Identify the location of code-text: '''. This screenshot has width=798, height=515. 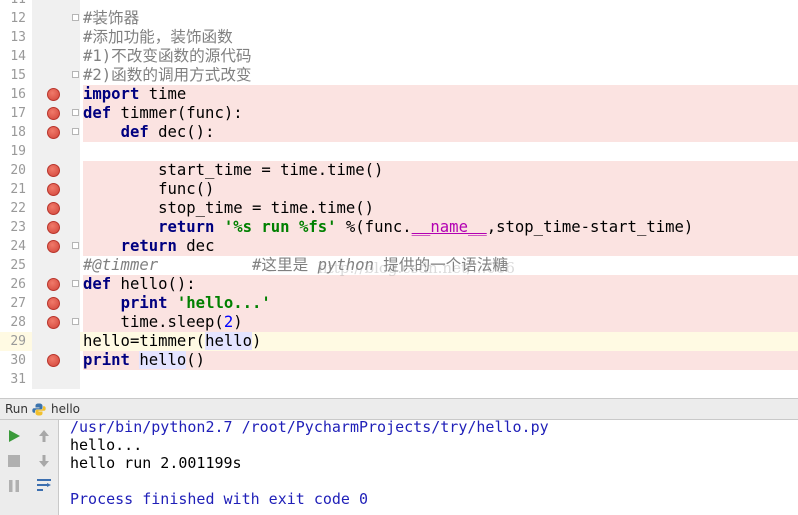
(440, 4).